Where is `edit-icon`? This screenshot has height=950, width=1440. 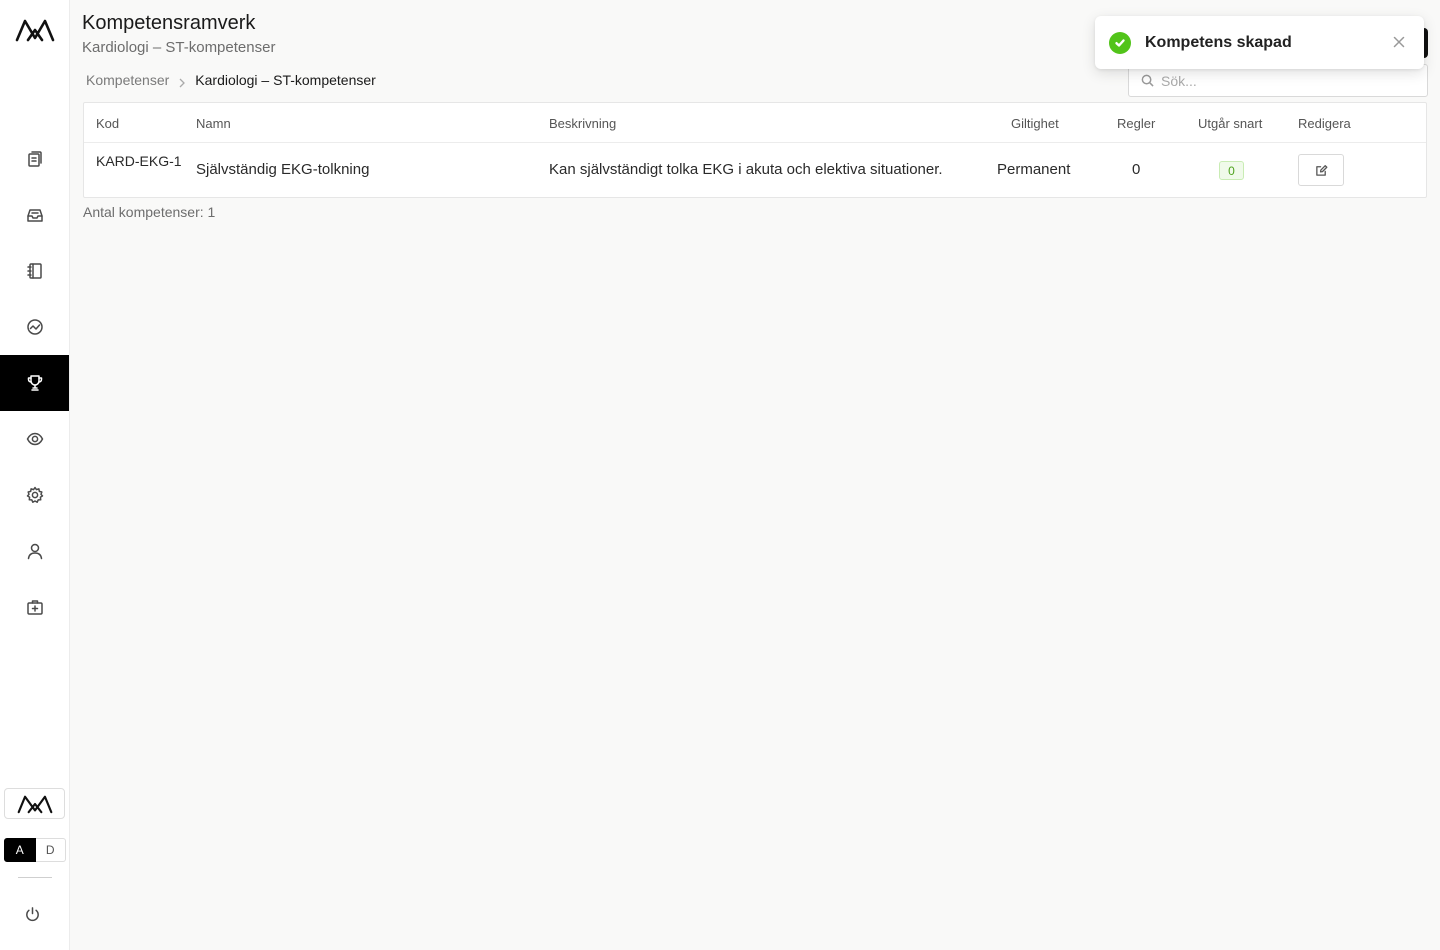
edit-icon is located at coordinates (1321, 170).